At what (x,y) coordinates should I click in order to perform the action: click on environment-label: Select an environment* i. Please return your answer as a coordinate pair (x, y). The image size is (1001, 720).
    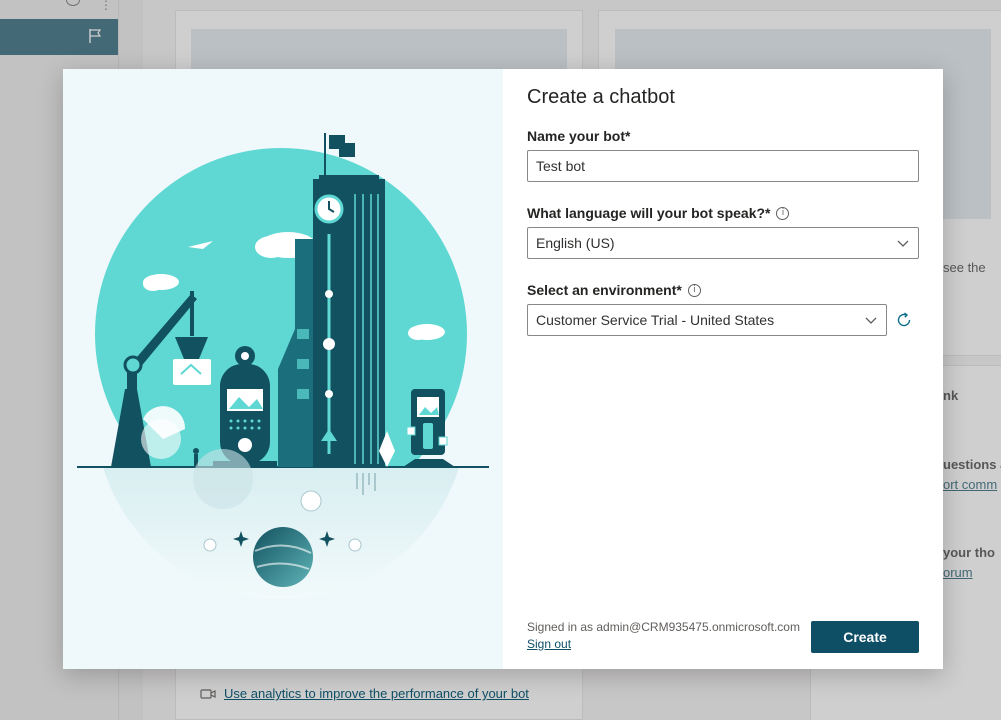
    Looking at the image, I should click on (723, 290).